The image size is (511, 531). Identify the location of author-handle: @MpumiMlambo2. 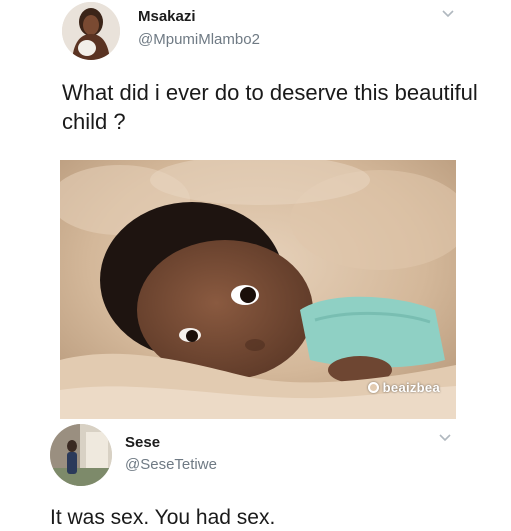
(199, 39).